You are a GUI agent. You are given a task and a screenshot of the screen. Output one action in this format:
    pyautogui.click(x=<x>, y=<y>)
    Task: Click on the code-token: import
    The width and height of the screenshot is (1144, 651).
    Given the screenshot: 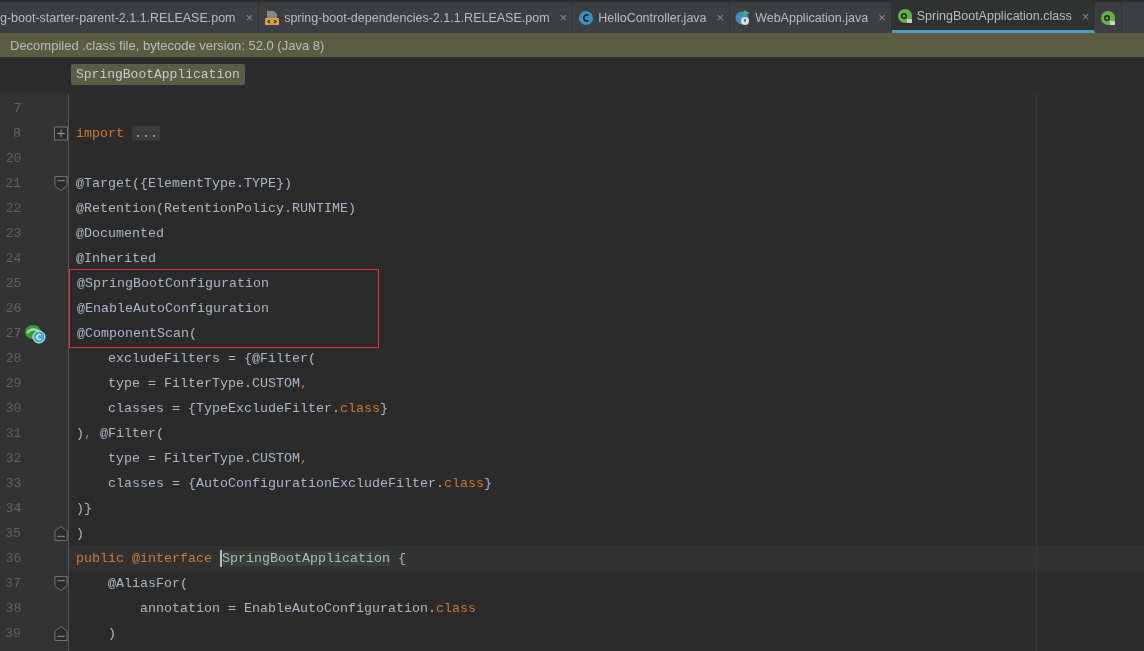 What is the action you would take?
    pyautogui.click(x=100, y=133)
    